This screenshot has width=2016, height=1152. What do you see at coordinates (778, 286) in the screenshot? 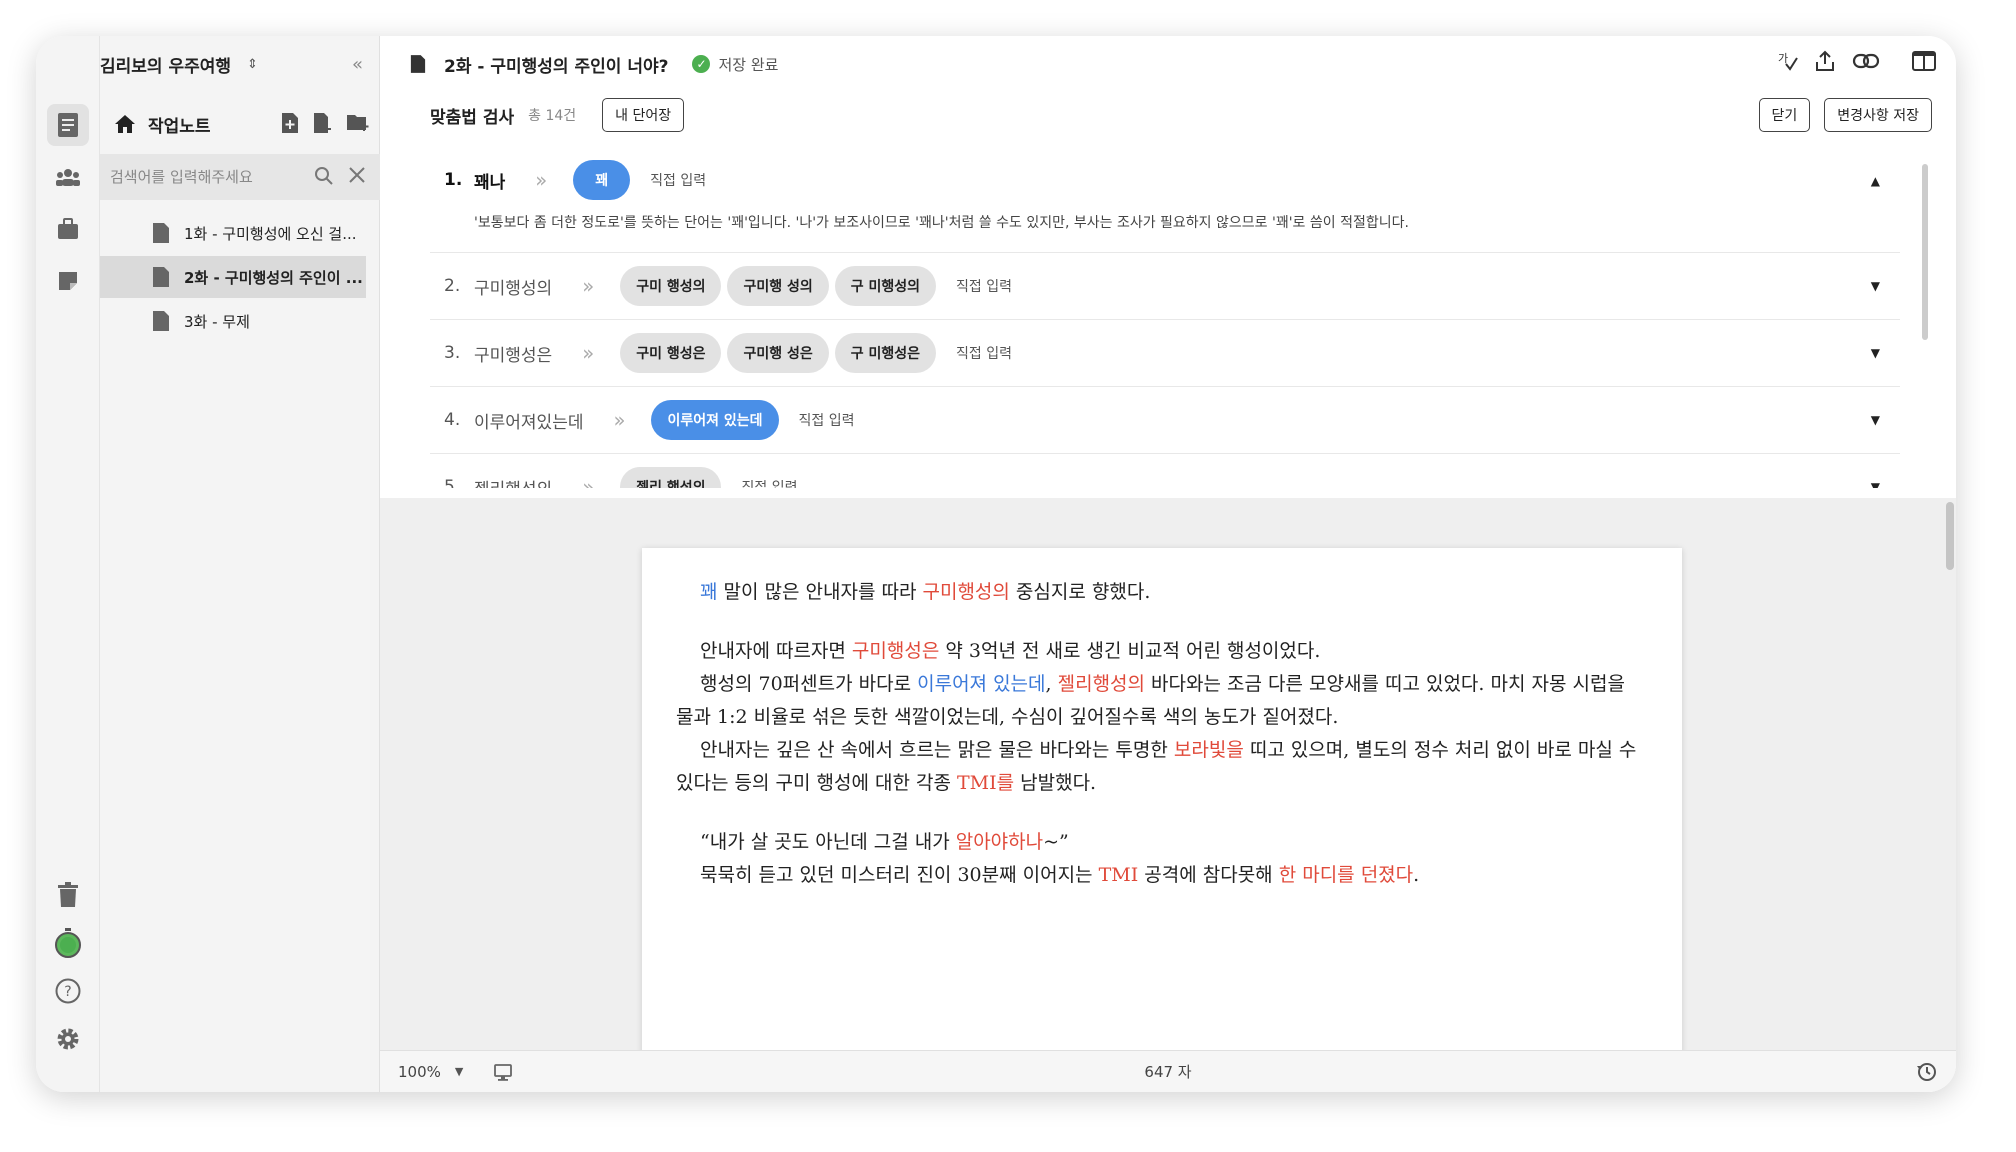
I see `suggestion-chip: 구미행 성의` at bounding box center [778, 286].